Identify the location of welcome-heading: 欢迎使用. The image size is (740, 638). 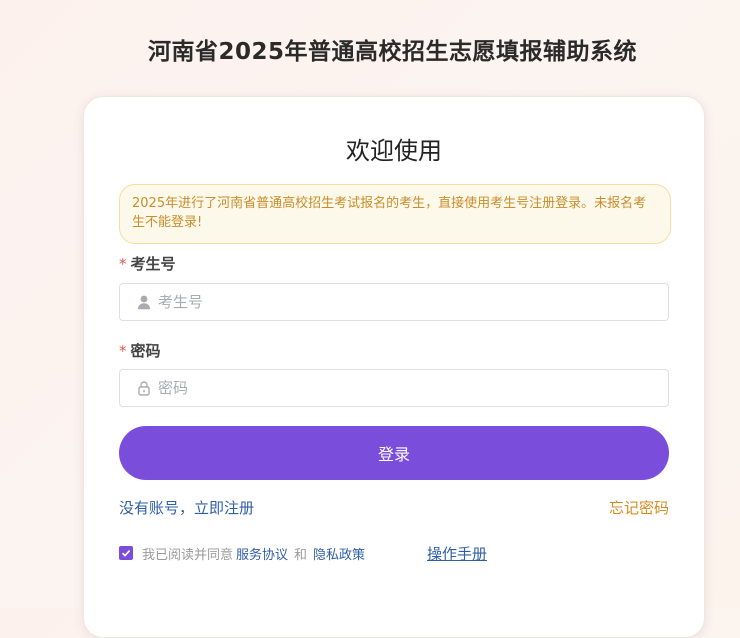
(394, 151).